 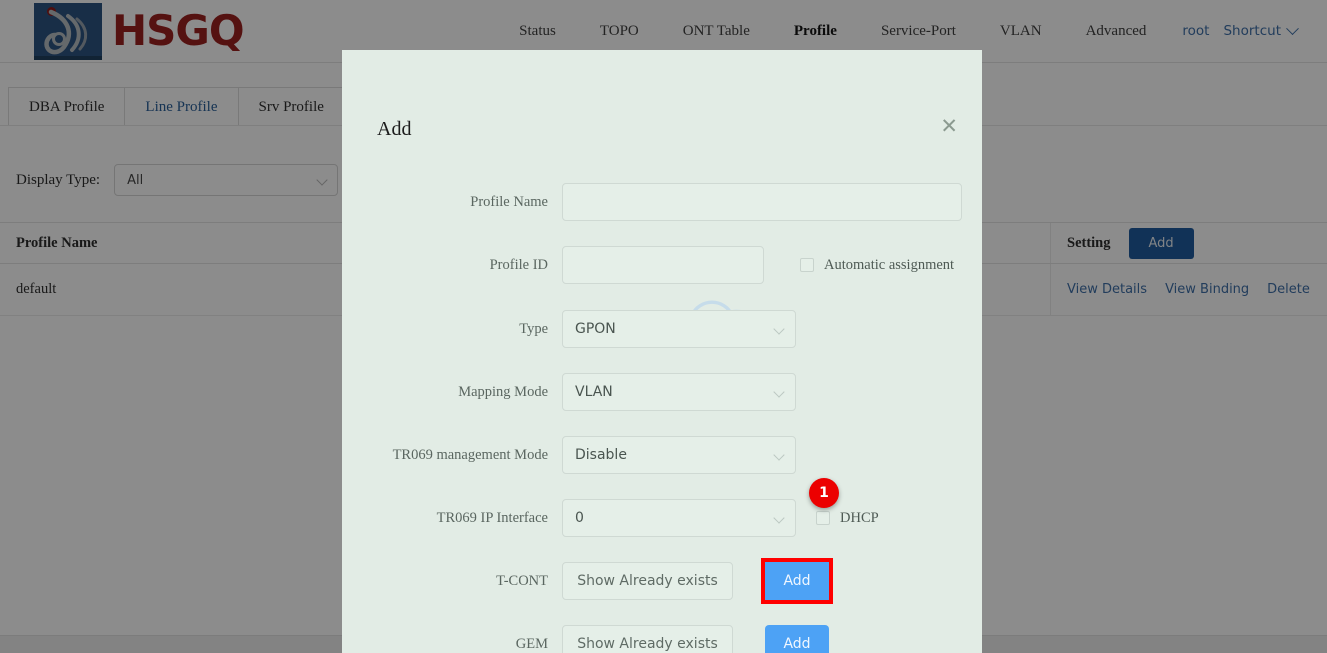 What do you see at coordinates (762, 202) in the screenshot?
I see `profile-name-input` at bounding box center [762, 202].